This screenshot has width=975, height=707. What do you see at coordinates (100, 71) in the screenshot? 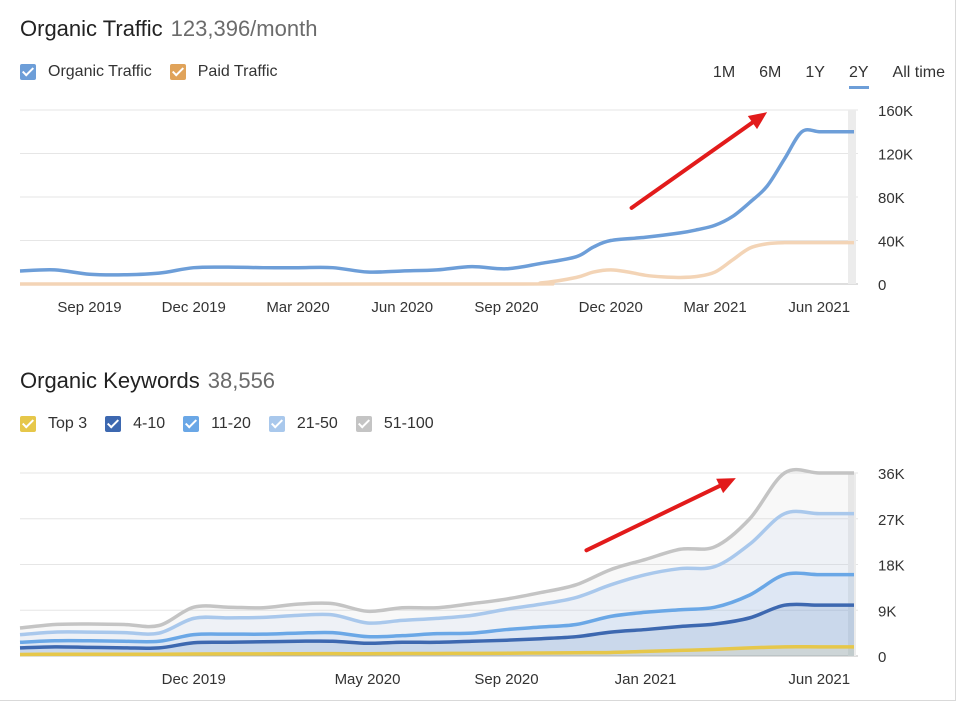
I see `legend-organic-traffic-label: Organic Traffic` at bounding box center [100, 71].